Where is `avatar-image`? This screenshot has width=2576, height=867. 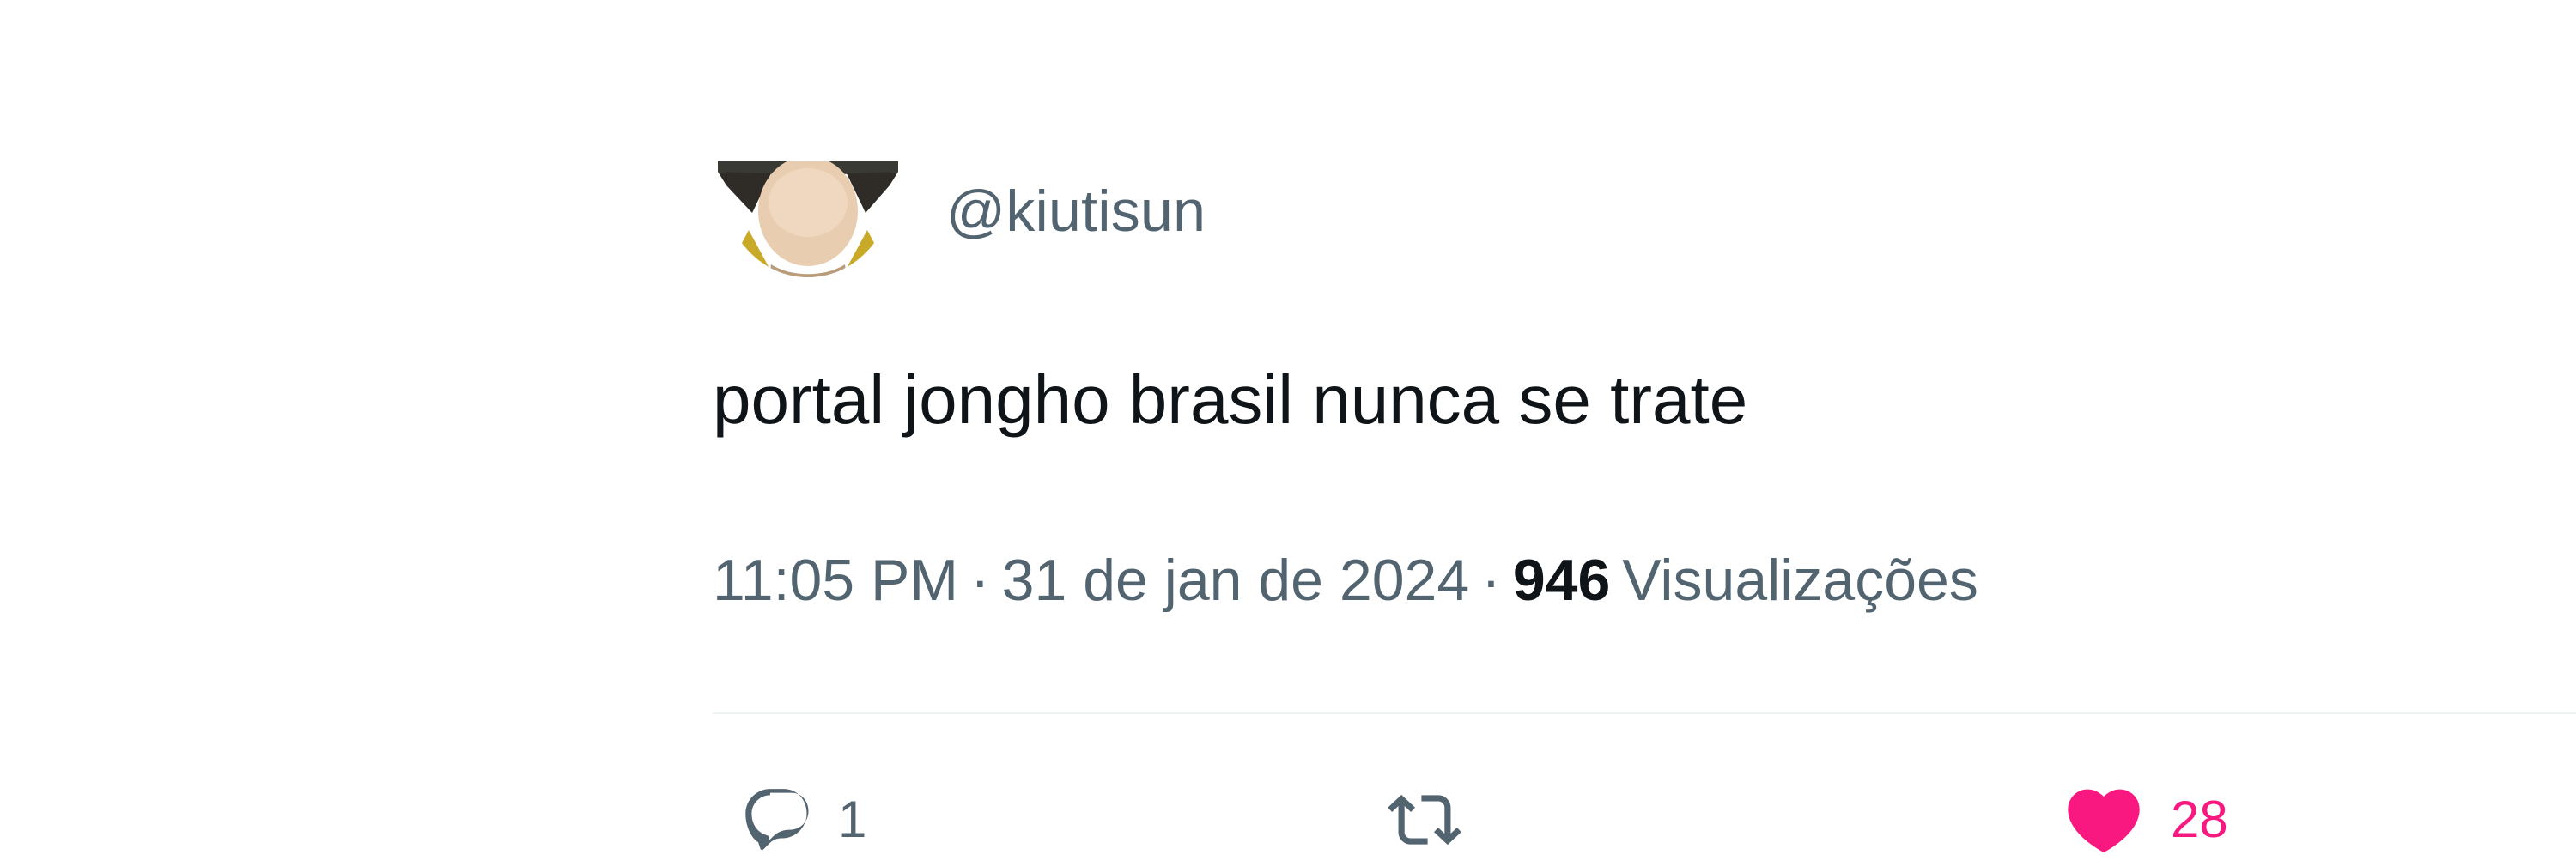
avatar-image is located at coordinates (808, 219).